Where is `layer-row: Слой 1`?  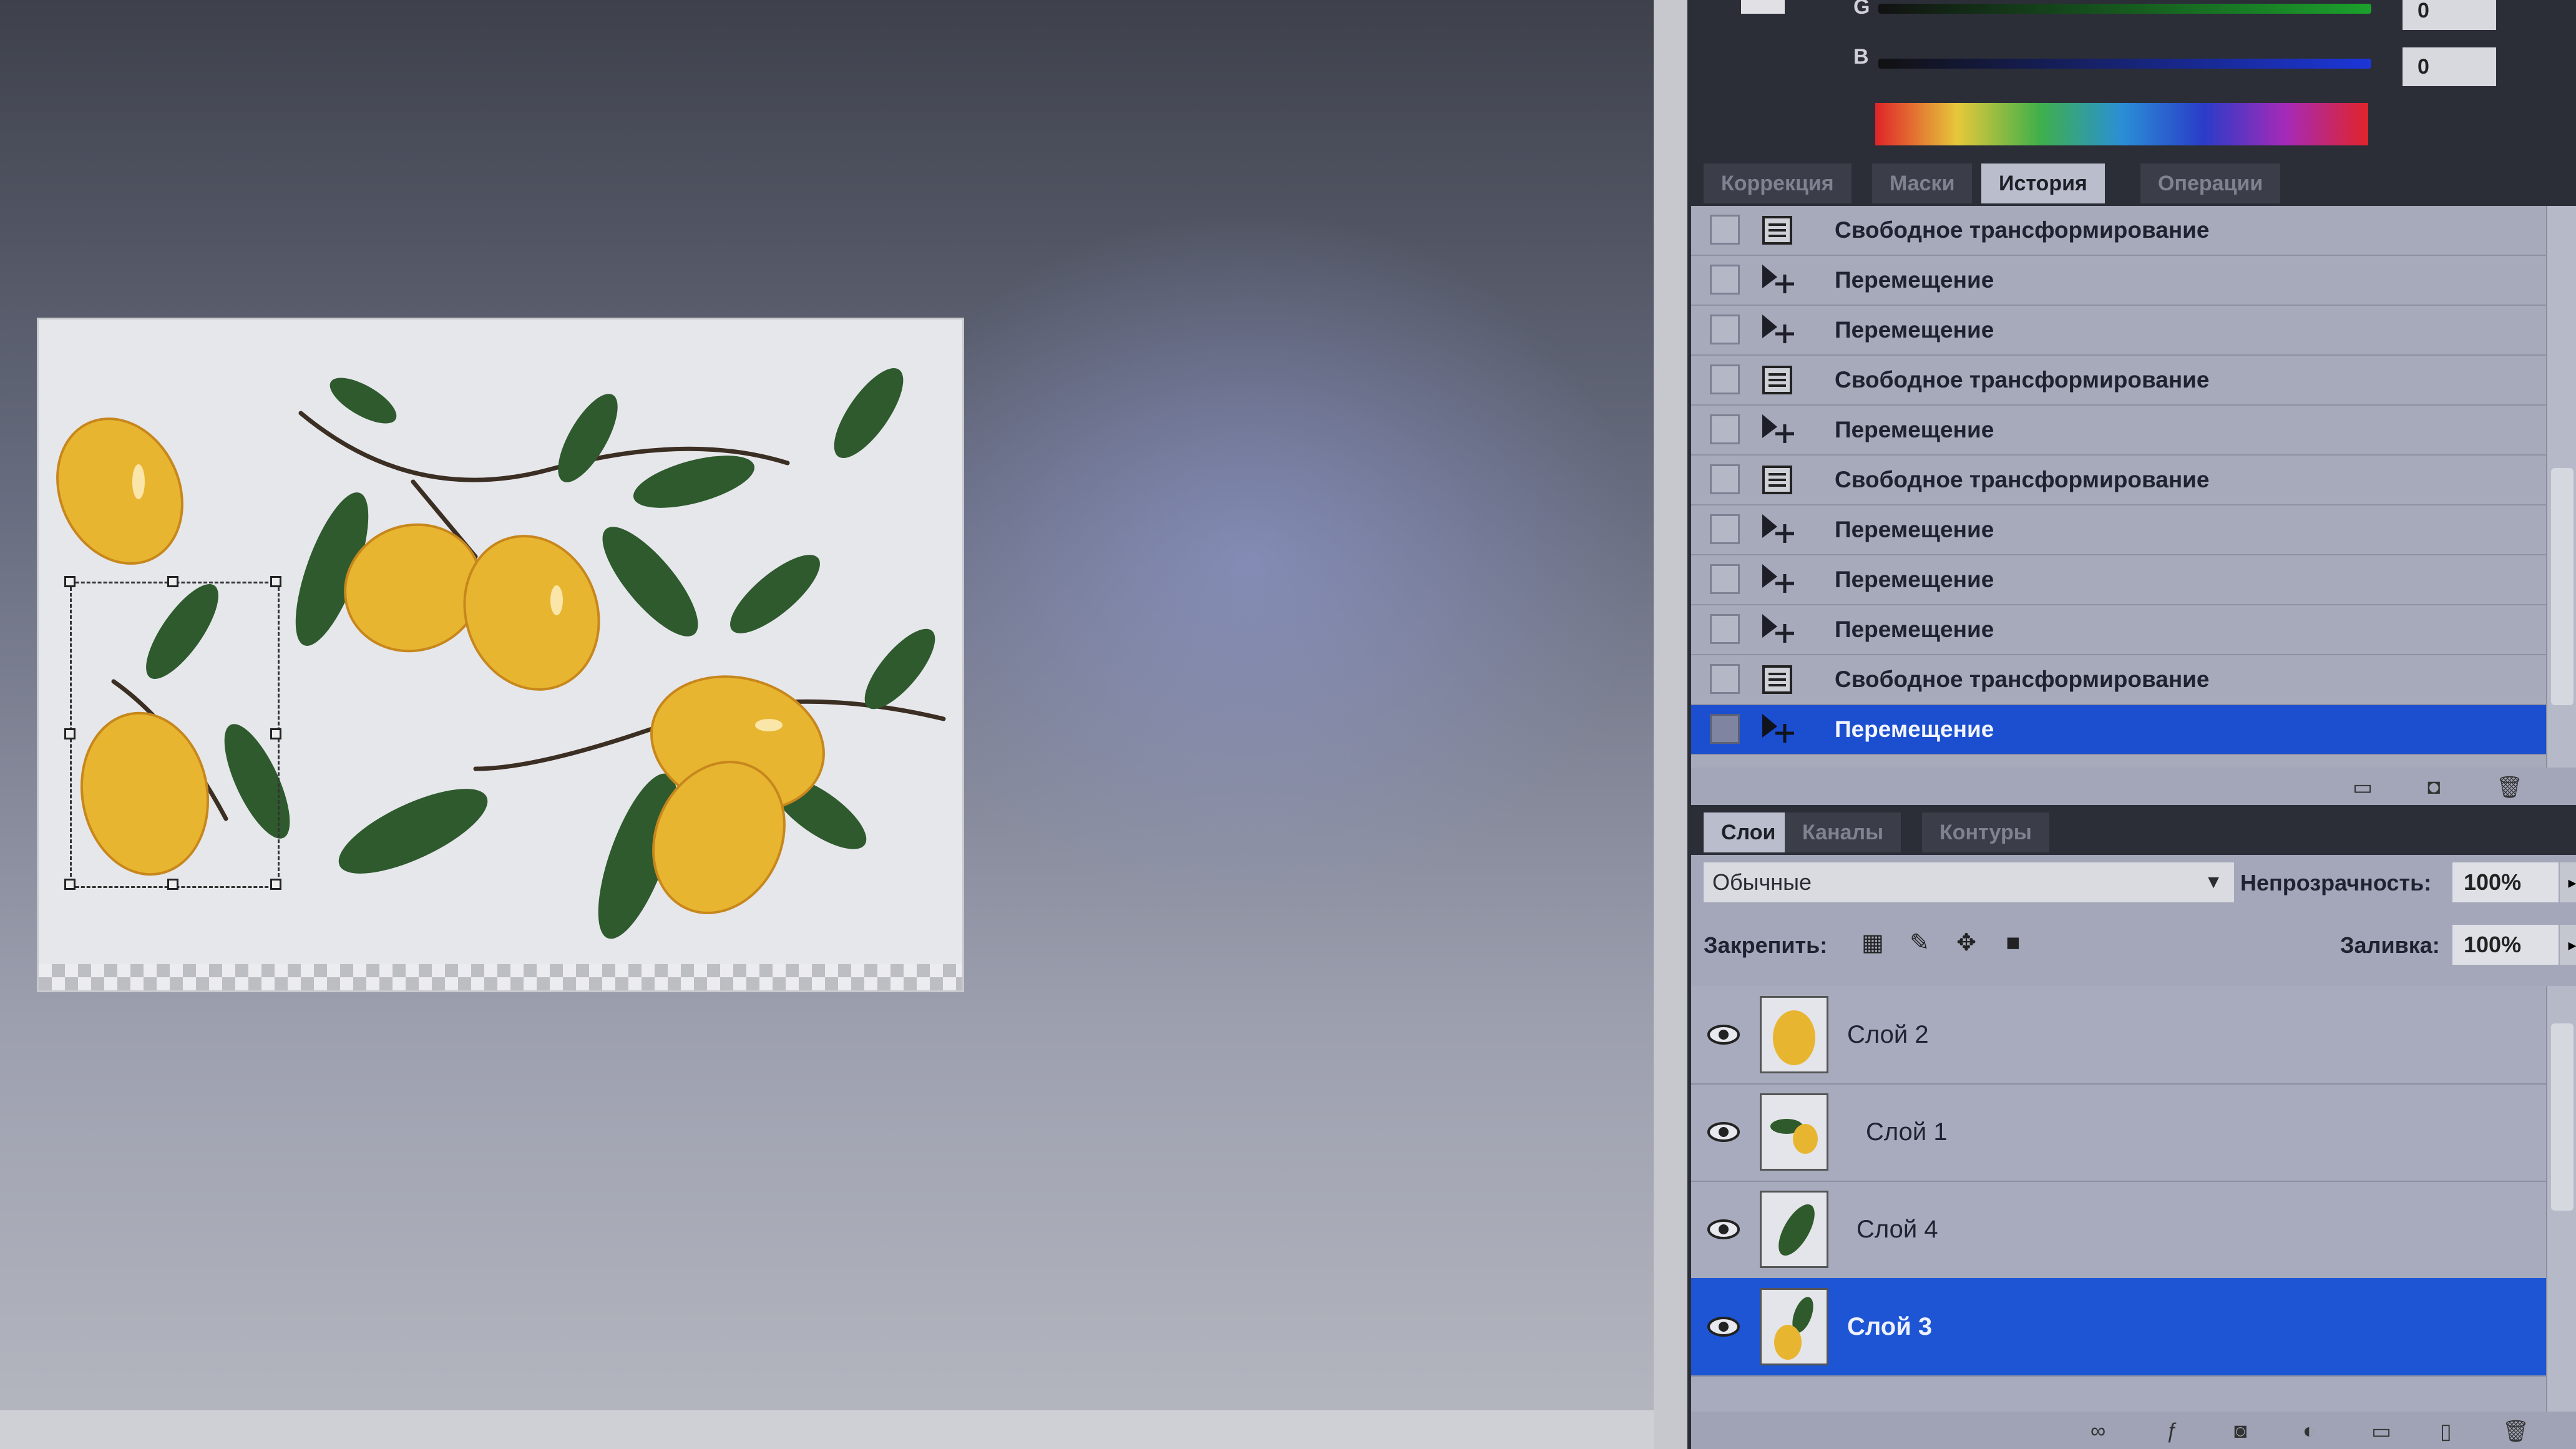
layer-row: Слой 1 is located at coordinates (2118, 1132).